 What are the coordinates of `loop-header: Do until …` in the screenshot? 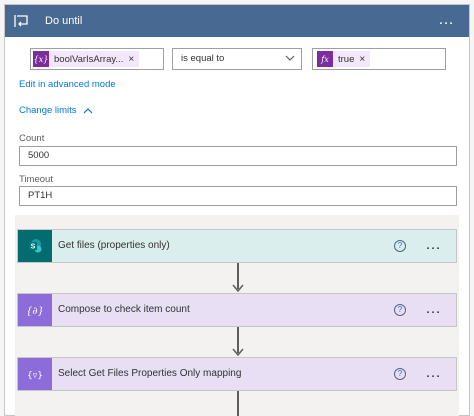 It's located at (237, 21).